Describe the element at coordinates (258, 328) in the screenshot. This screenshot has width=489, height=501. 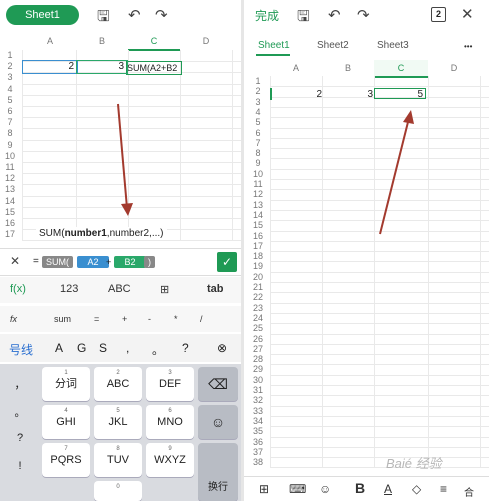
I see `row-number: 25` at that location.